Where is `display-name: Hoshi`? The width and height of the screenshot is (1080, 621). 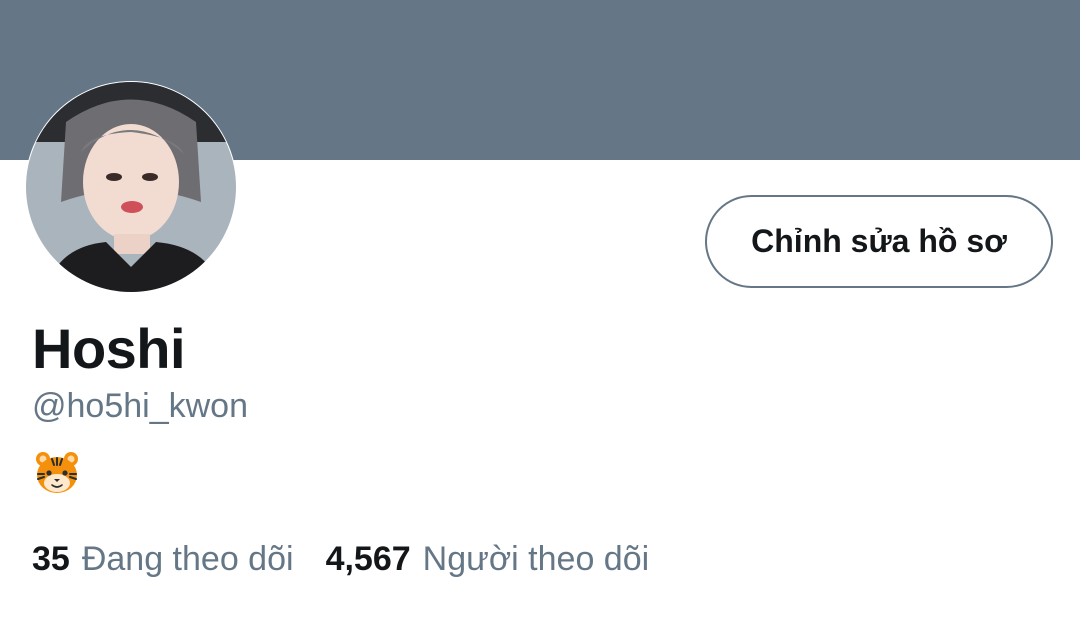
display-name: Hoshi is located at coordinates (109, 348).